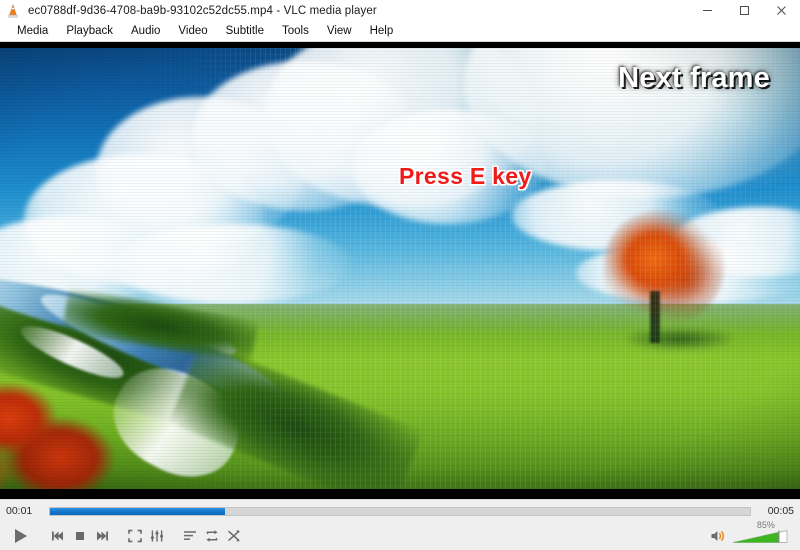 This screenshot has width=800, height=550. What do you see at coordinates (465, 176) in the screenshot?
I see `overlay-press-e-key-label: Press E key` at bounding box center [465, 176].